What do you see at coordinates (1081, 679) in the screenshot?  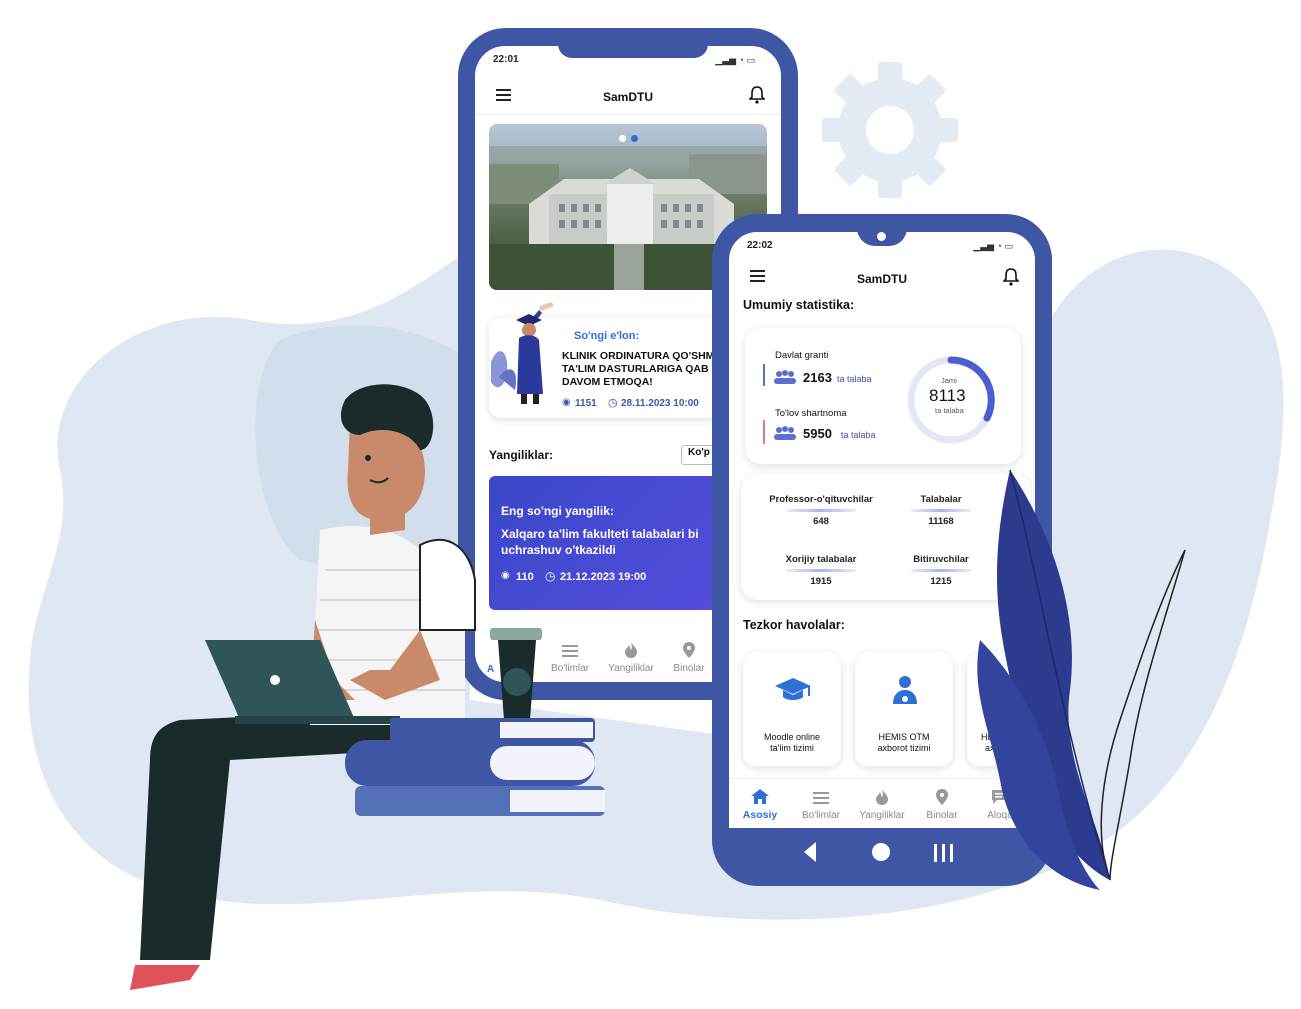 I see `plant-illustration` at bounding box center [1081, 679].